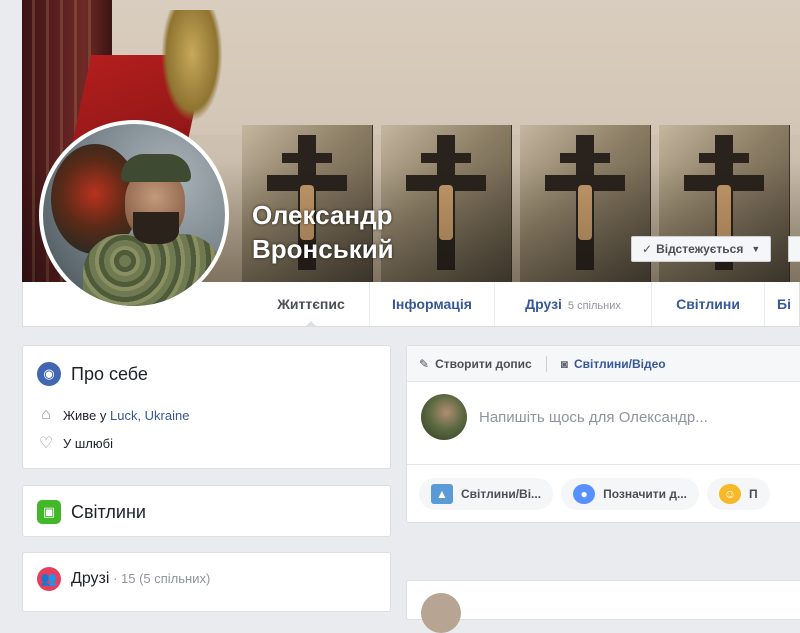 The height and width of the screenshot is (633, 800). What do you see at coordinates (49, 374) in the screenshot?
I see `globe-icon: ◉` at bounding box center [49, 374].